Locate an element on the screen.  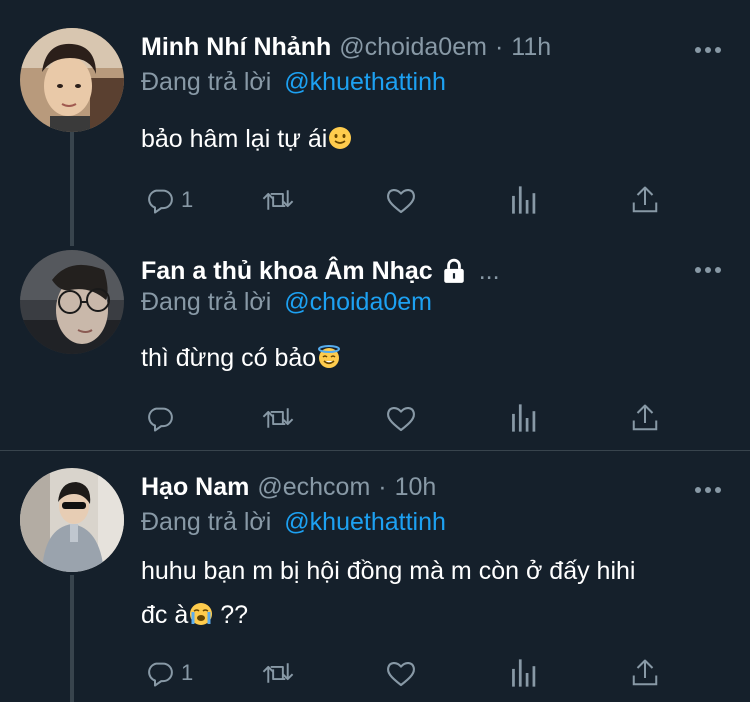
timestamp: 10h is located at coordinates (416, 487).